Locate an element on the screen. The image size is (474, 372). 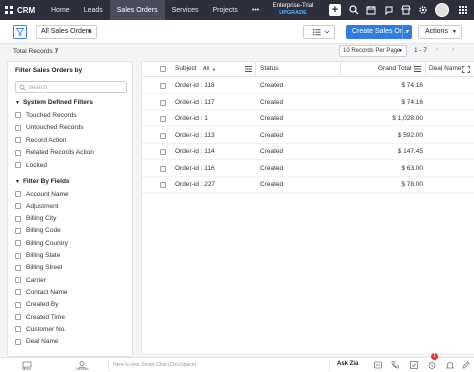
filter-item-billing-street: Billing Street is located at coordinates (39, 268).